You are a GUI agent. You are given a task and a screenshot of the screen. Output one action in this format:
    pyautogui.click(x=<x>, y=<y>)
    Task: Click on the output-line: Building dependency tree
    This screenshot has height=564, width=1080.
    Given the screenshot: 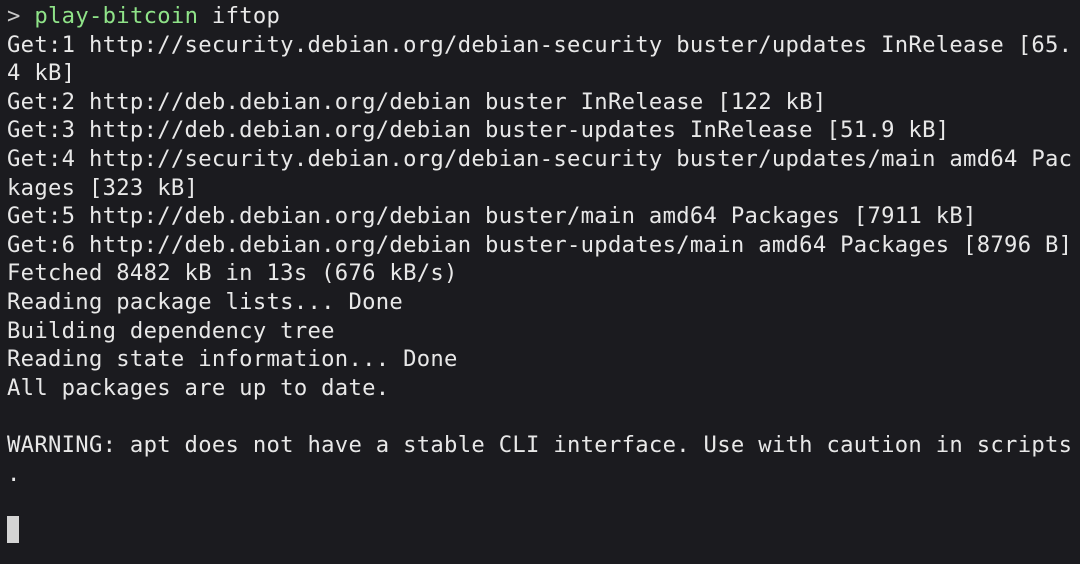 What is the action you would take?
    pyautogui.click(x=171, y=330)
    